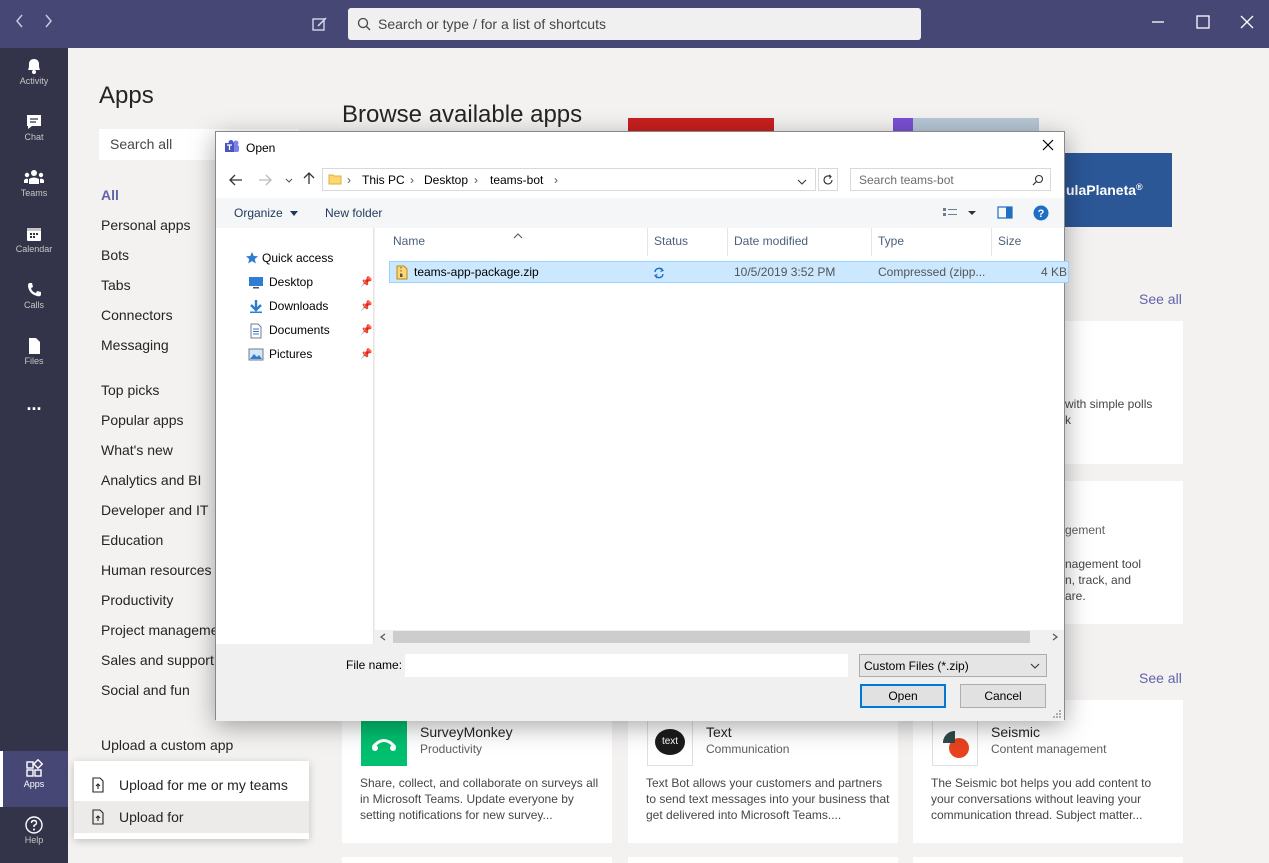 The height and width of the screenshot is (863, 1269). I want to click on app-category: Communication, so click(748, 749).